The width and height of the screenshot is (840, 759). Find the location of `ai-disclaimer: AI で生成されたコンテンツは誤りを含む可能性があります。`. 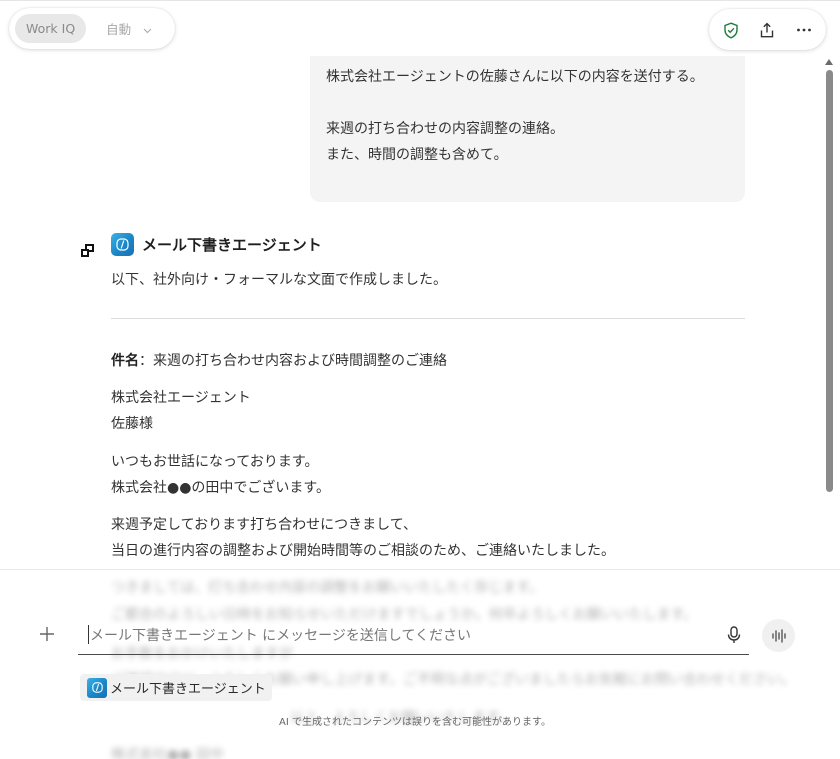

ai-disclaimer: AI で生成されたコンテンツは誤りを含む可能性があります。 is located at coordinates (415, 722).